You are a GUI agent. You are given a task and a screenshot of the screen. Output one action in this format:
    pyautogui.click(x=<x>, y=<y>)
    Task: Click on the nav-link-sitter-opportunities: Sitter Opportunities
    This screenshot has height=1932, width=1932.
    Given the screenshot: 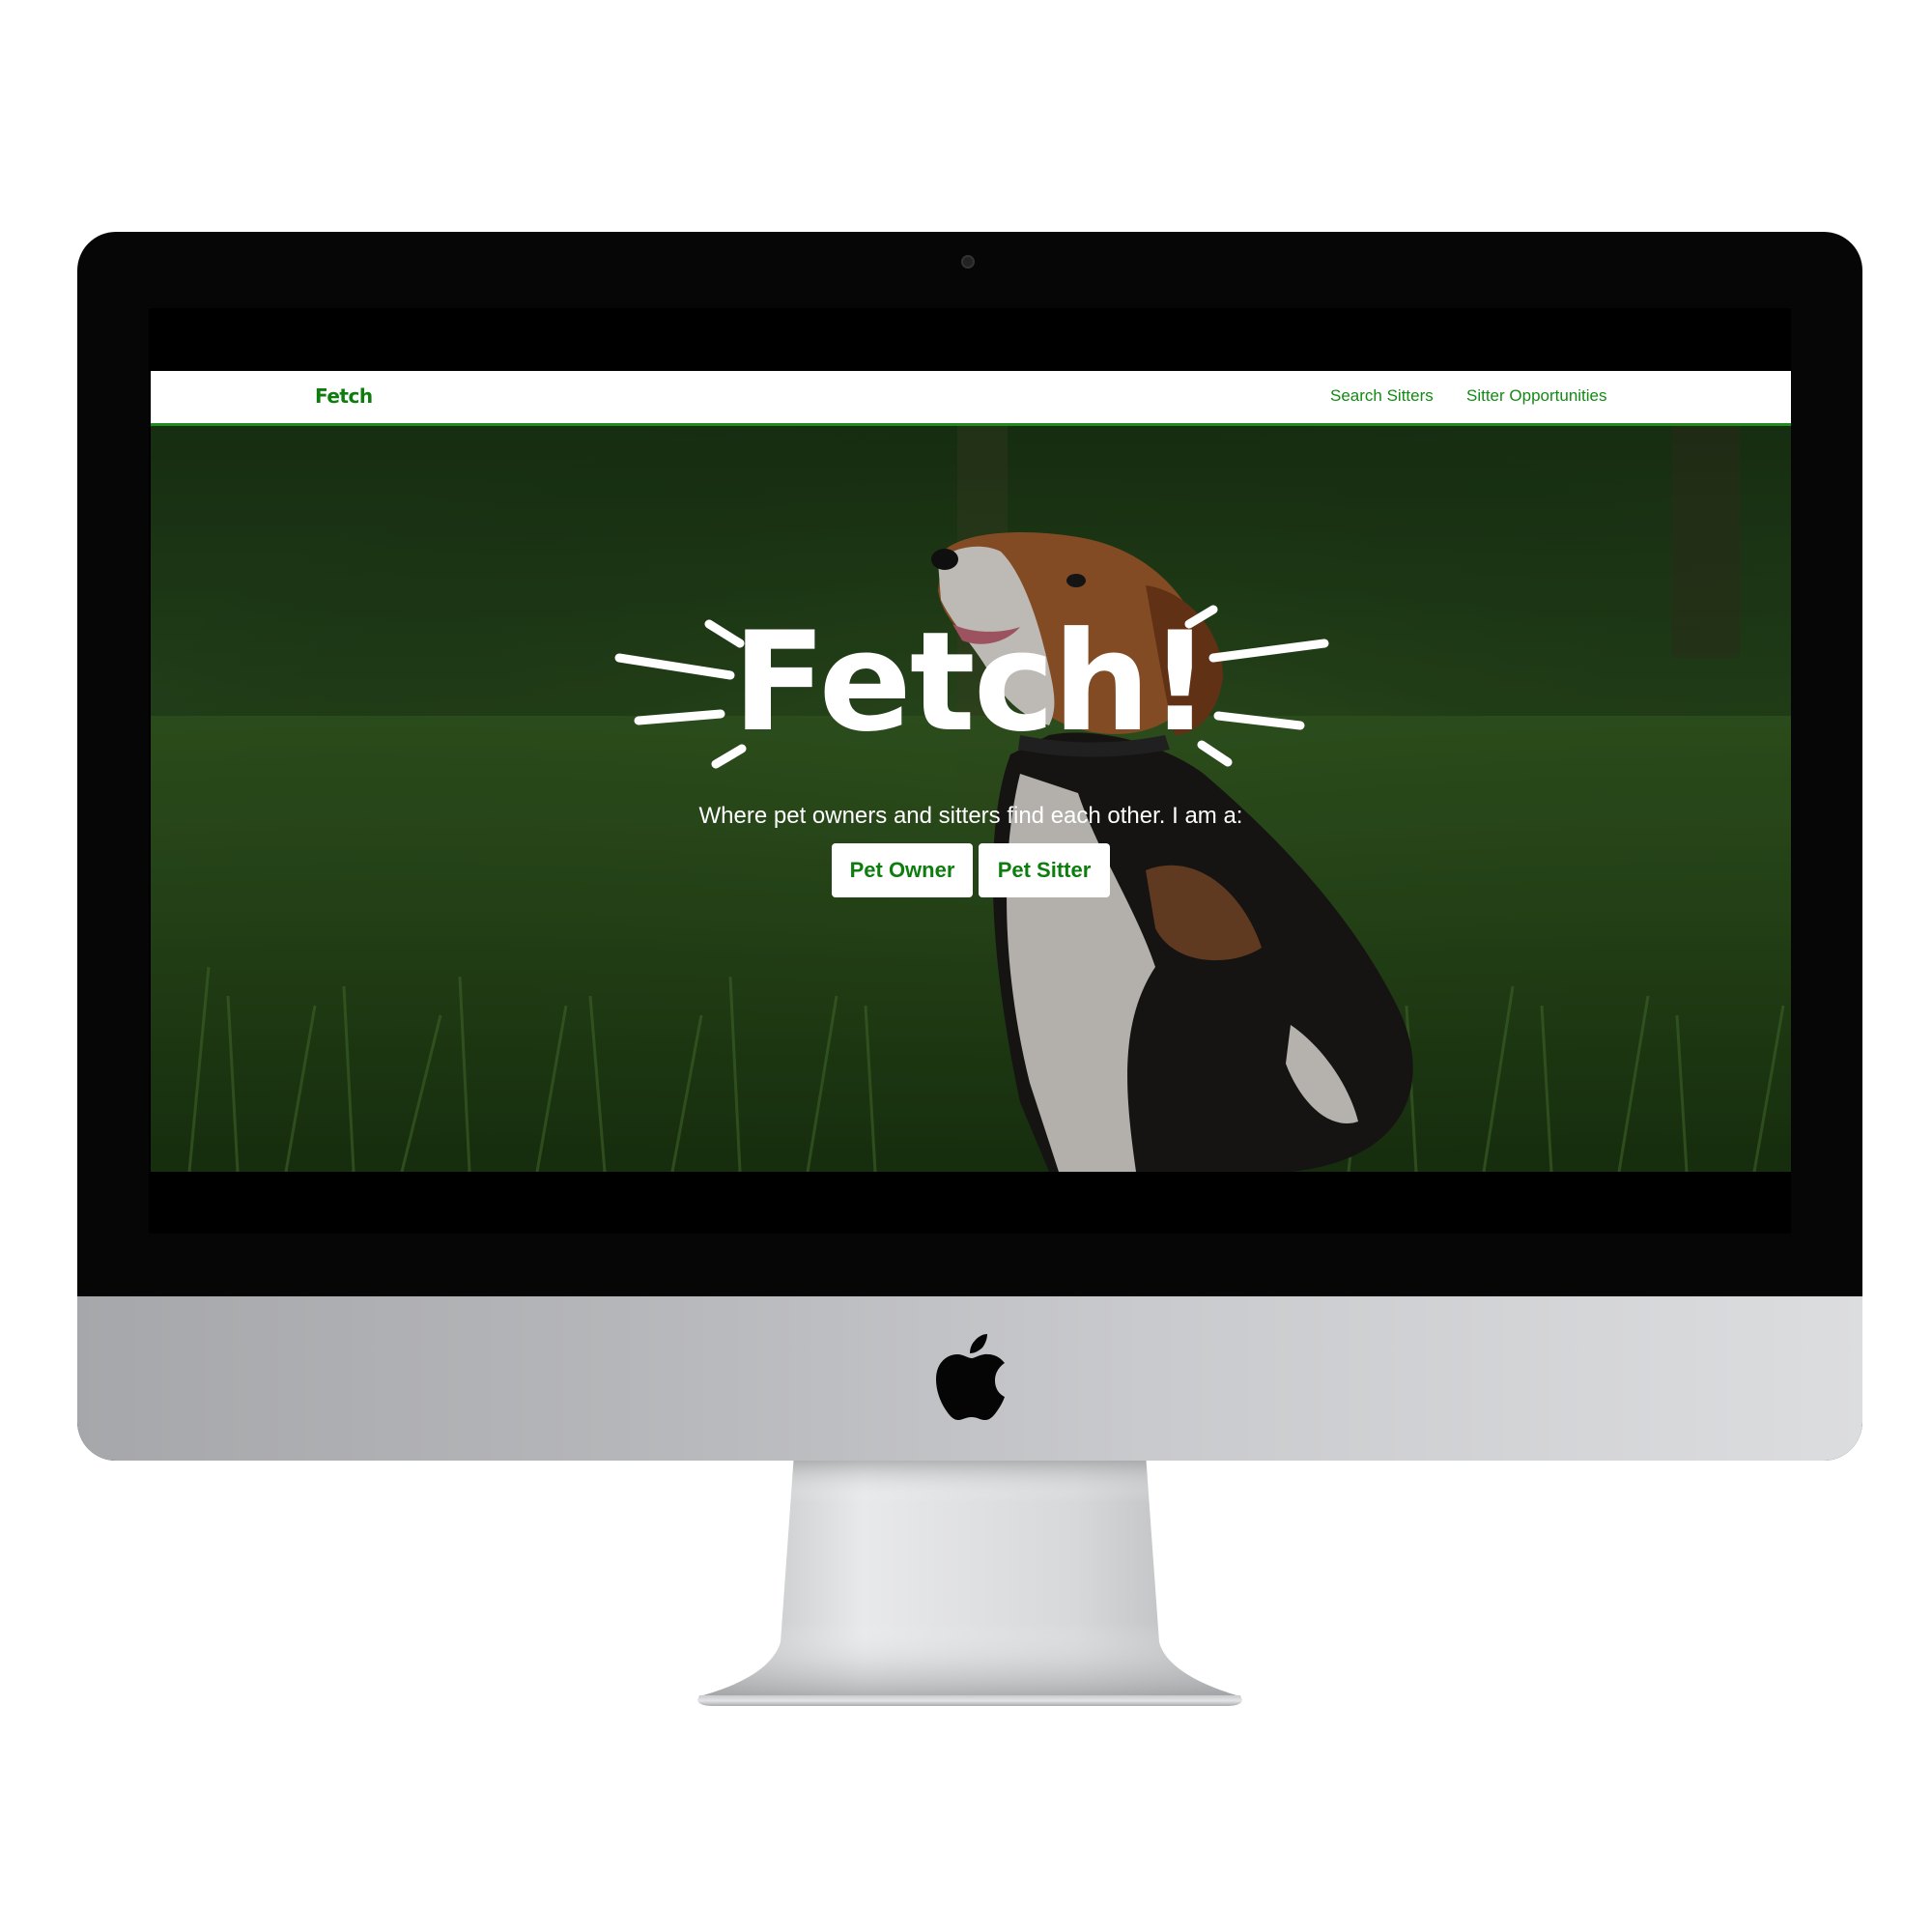 What is the action you would take?
    pyautogui.click(x=1536, y=396)
    